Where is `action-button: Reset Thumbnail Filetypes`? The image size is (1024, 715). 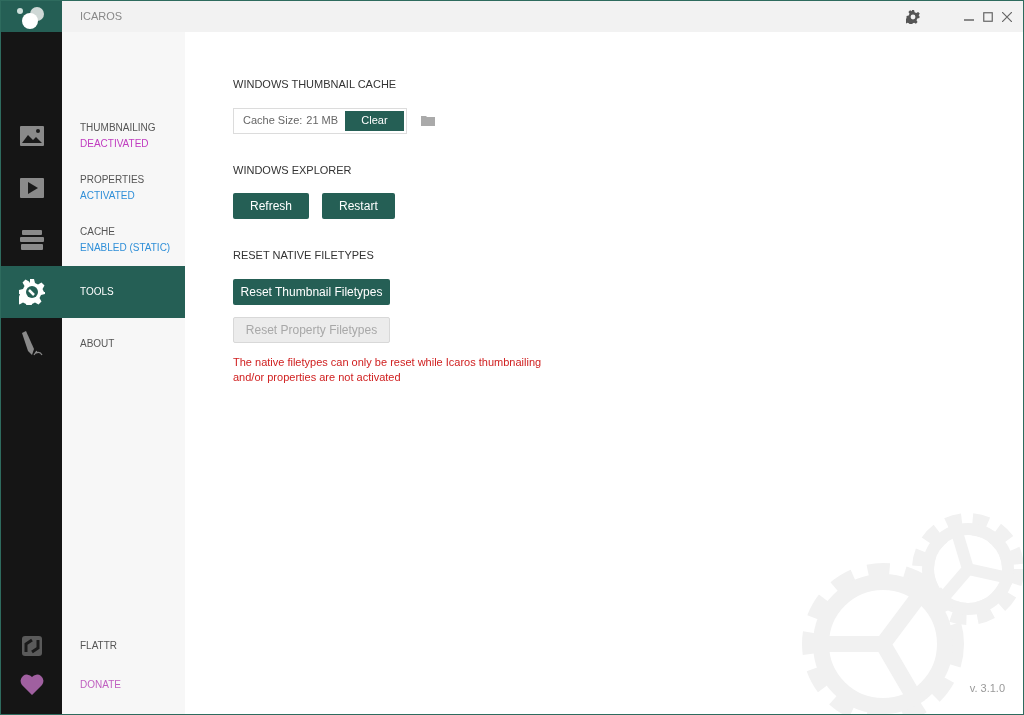
action-button: Reset Thumbnail Filetypes is located at coordinates (311, 291).